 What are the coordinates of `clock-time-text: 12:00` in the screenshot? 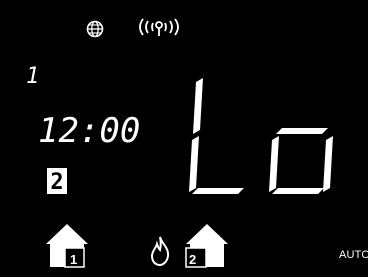 It's located at (89, 128).